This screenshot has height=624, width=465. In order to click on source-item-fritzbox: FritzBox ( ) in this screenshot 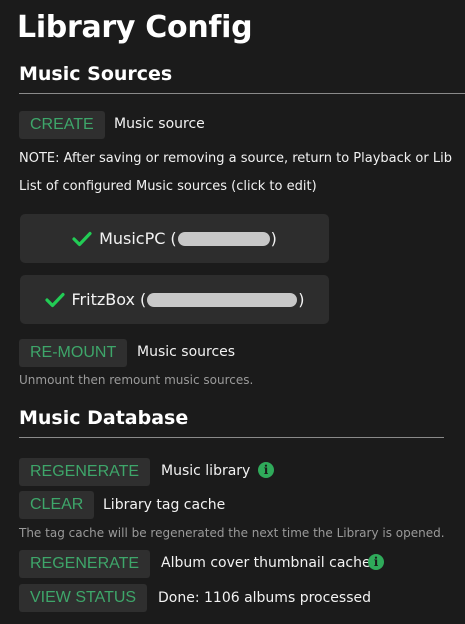, I will do `click(174, 299)`.